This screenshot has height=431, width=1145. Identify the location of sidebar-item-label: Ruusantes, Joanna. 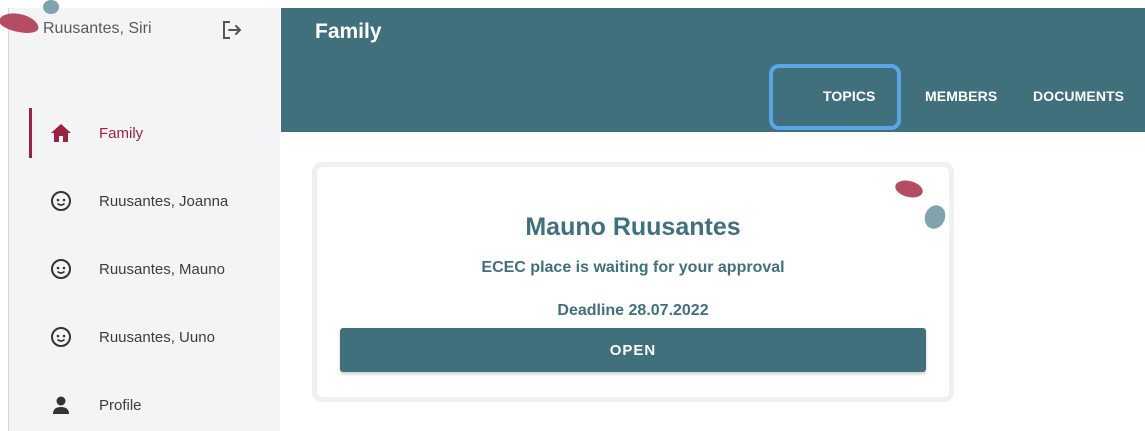
(164, 201).